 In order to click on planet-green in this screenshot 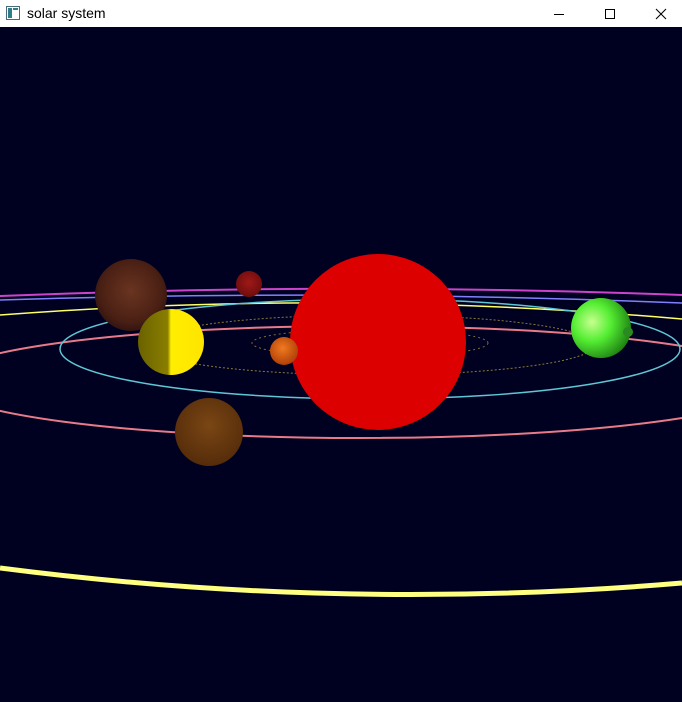, I will do `click(601, 328)`.